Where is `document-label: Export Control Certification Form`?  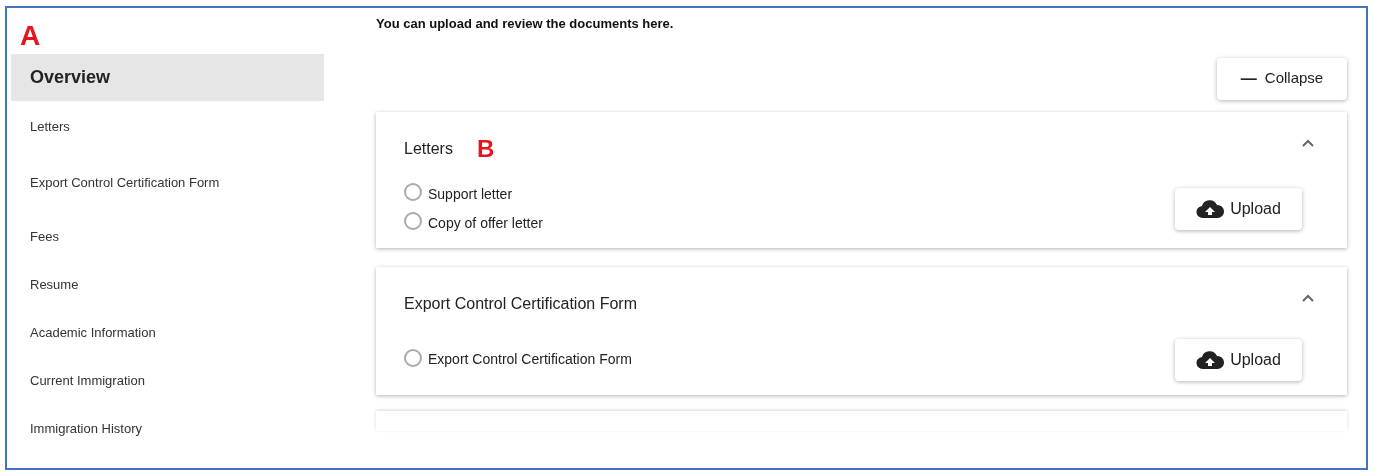 document-label: Export Control Certification Form is located at coordinates (530, 359).